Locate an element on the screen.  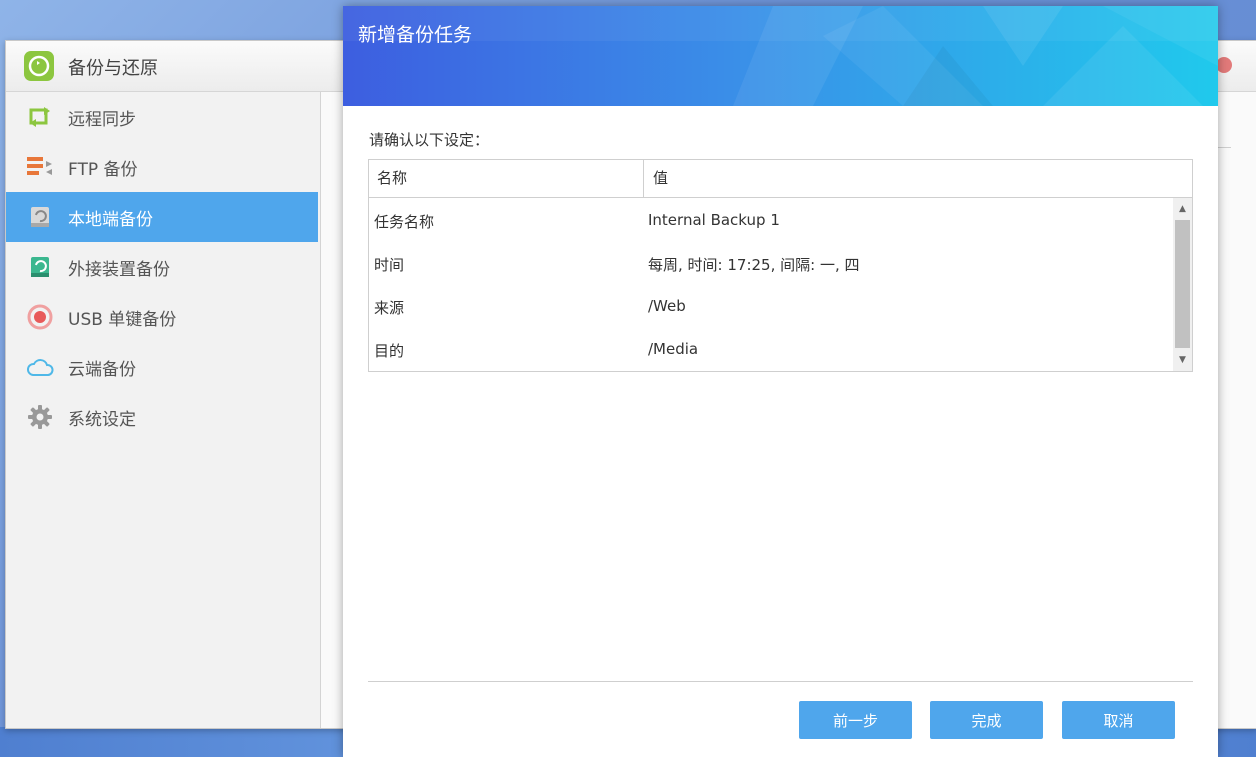
sidebar-item-ftp-backup: FTP 备份 is located at coordinates (163, 167).